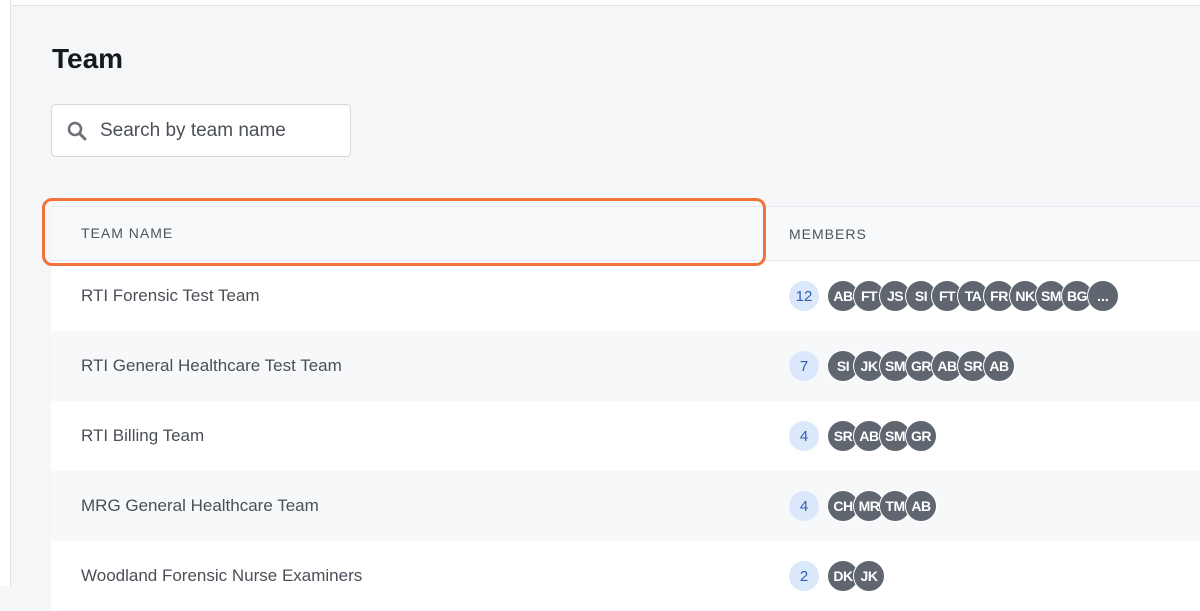  Describe the element at coordinates (127, 232) in the screenshot. I see `column-header-team-name-label: TEAM NAME` at that location.